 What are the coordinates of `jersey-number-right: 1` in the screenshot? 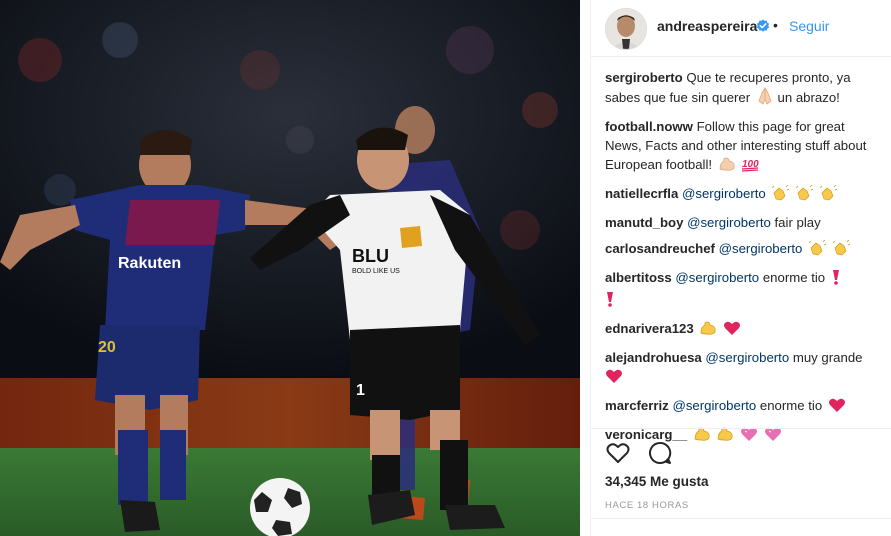 It's located at (360, 390).